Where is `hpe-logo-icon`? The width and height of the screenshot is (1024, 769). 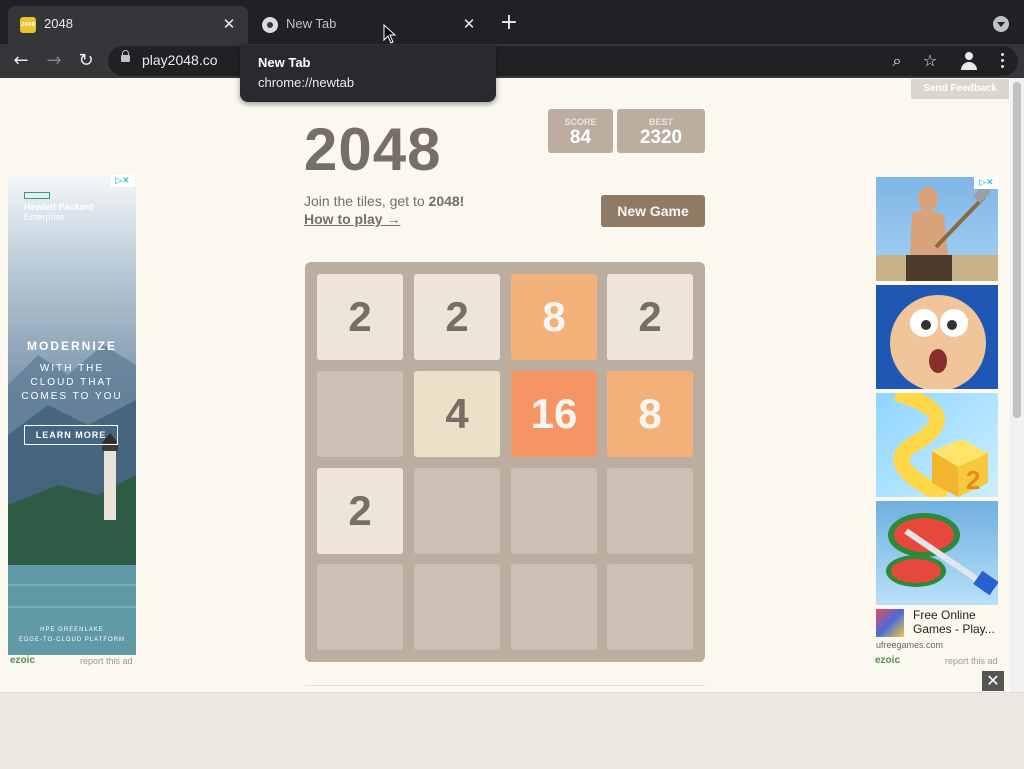 hpe-logo-icon is located at coordinates (37, 195).